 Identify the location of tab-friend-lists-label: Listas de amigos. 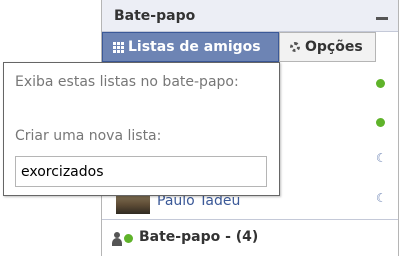
(194, 47).